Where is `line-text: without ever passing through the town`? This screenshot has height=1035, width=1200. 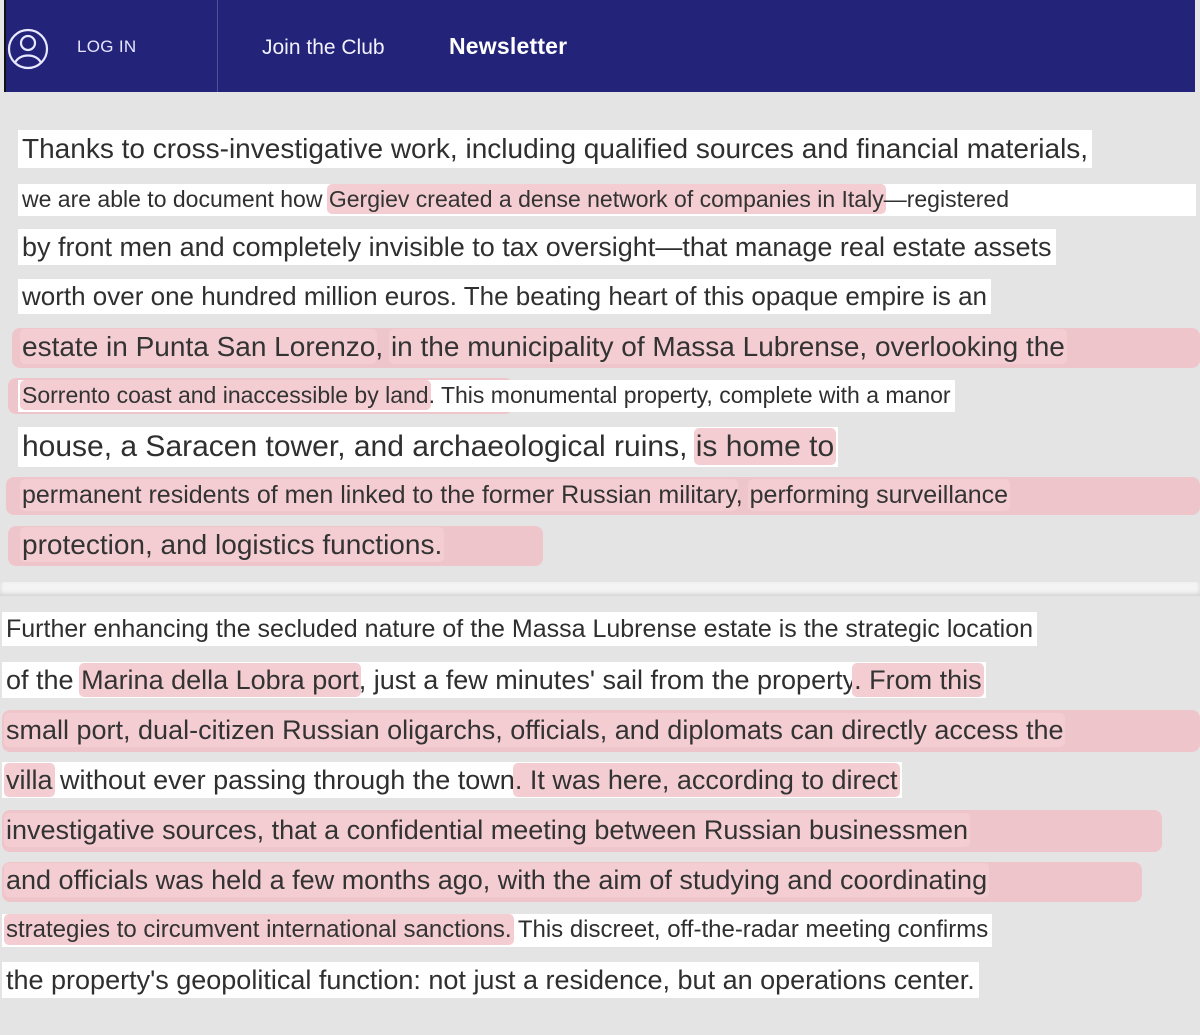
line-text: without ever passing through the town is located at coordinates (283, 780).